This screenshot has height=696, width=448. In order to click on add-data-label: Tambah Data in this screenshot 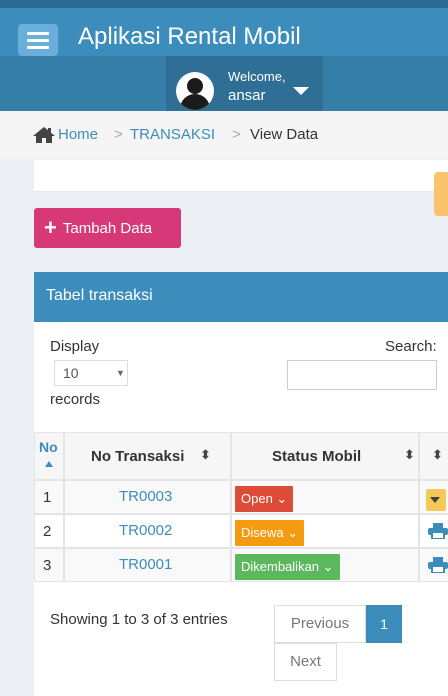, I will do `click(107, 228)`.